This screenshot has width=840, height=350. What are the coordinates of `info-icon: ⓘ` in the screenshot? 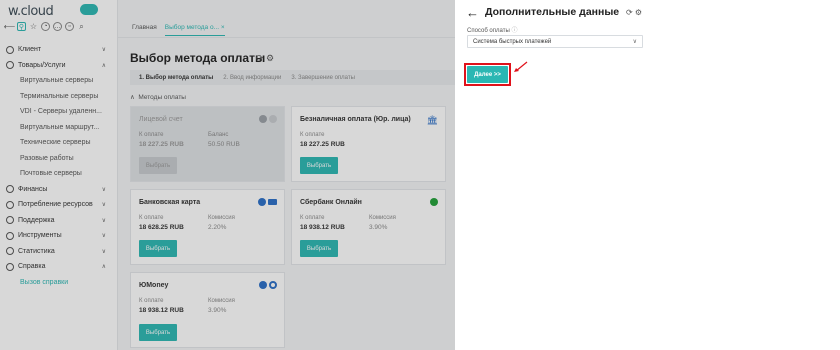 It's located at (514, 31).